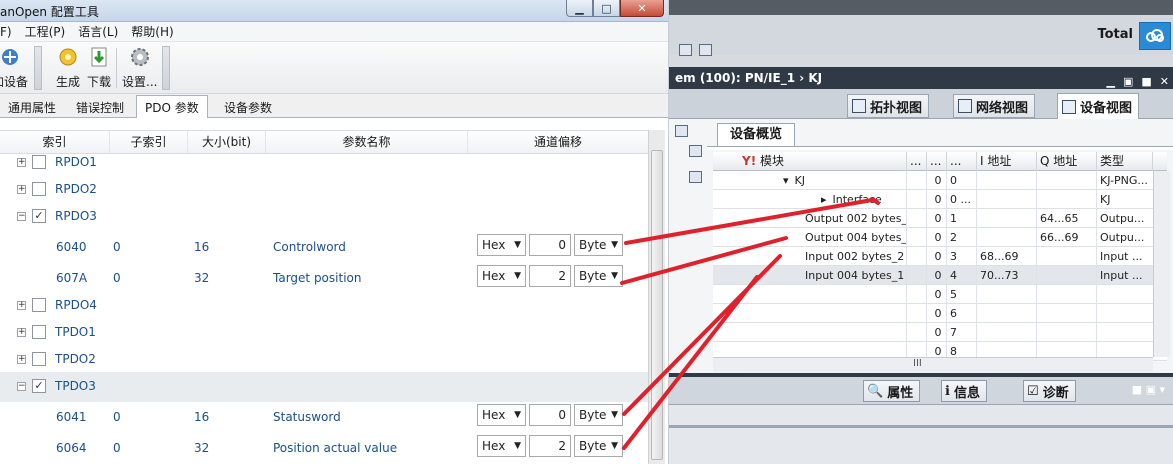  Describe the element at coordinates (324, 278) in the screenshot. I see `pdo-param-row: 607A 0 32 Target position Hex ▼ 2 Byte ▼` at that location.